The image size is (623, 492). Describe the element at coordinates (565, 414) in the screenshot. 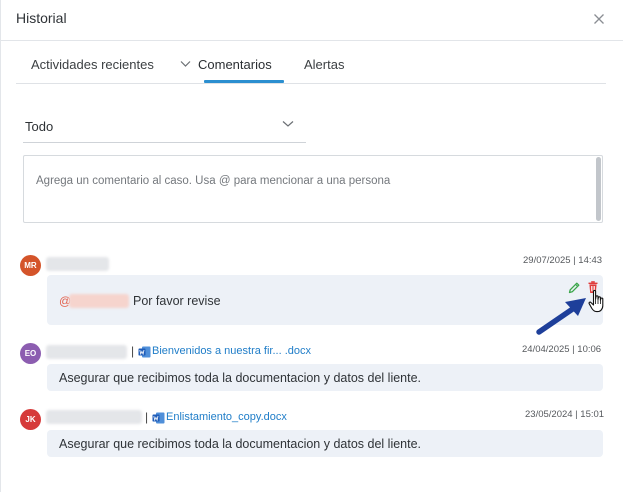

I see `comment-timestamp: 23/05/2024 | 15:01` at that location.